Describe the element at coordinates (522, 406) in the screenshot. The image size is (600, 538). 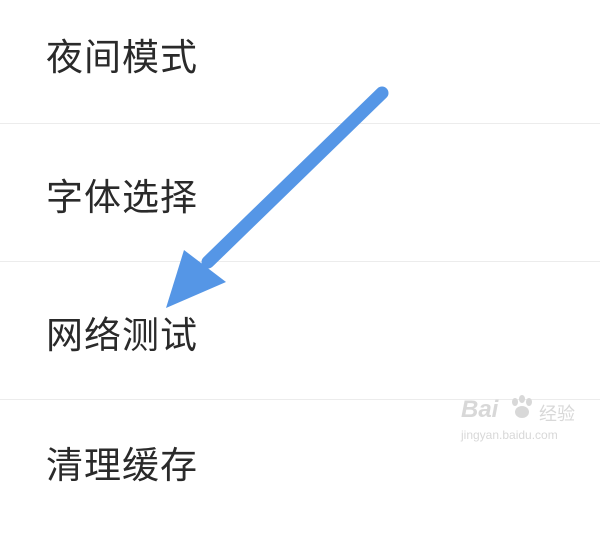
I see `paw-logo-icon` at that location.